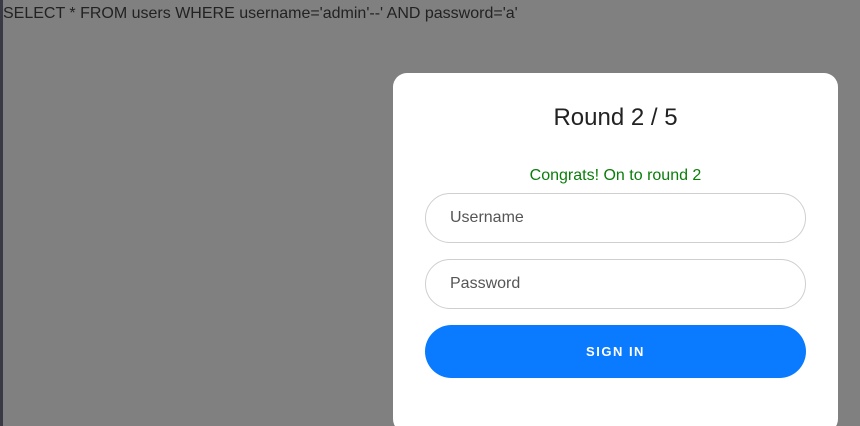 The image size is (860, 426). Describe the element at coordinates (615, 218) in the screenshot. I see `username-input` at that location.